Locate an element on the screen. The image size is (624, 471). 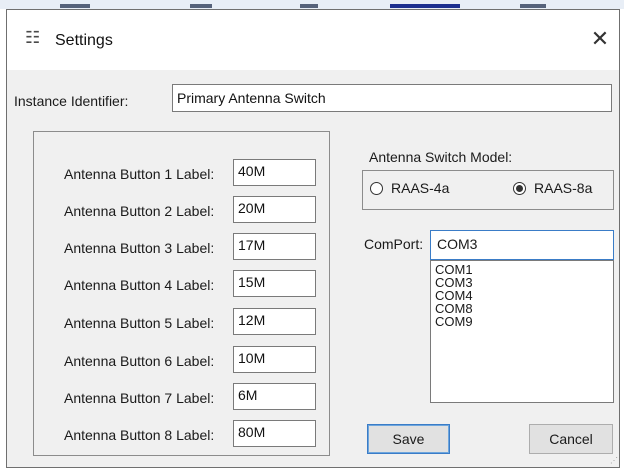
antenna-button-2-label: Antenna Button 2 Label: is located at coordinates (139, 211).